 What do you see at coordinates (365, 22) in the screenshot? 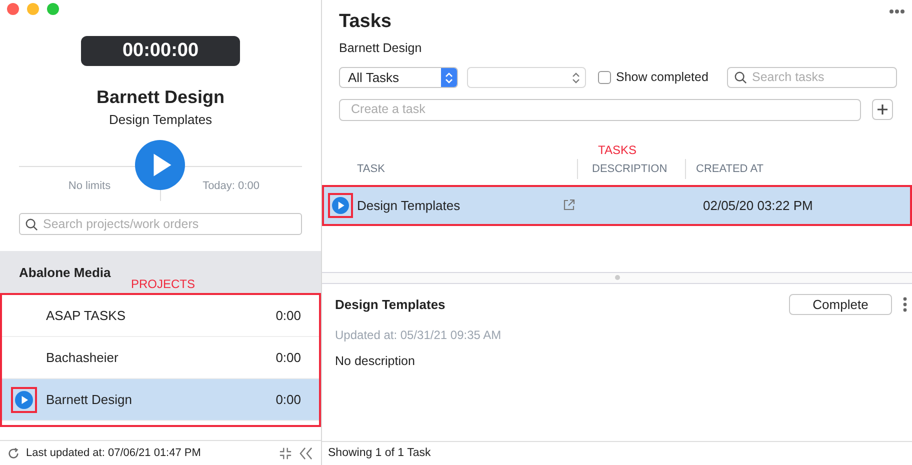
I see `page-title: Tasks` at bounding box center [365, 22].